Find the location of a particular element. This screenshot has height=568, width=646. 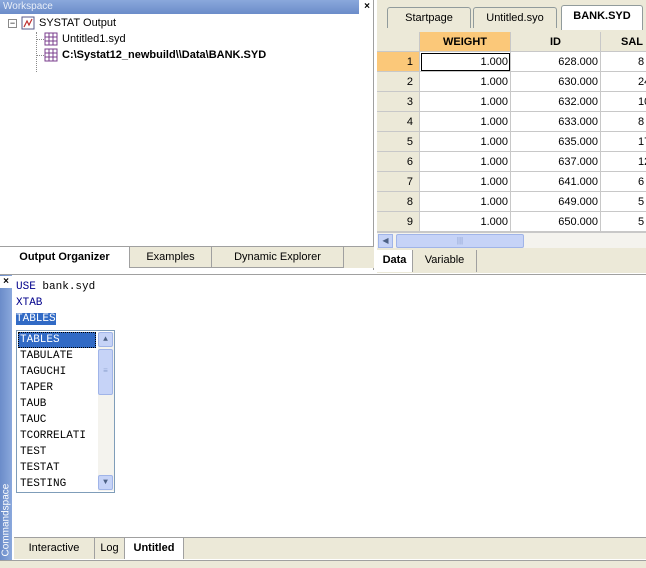

document-tabs: Startpage Untitled.syo BANK.SYD is located at coordinates (511, 15).